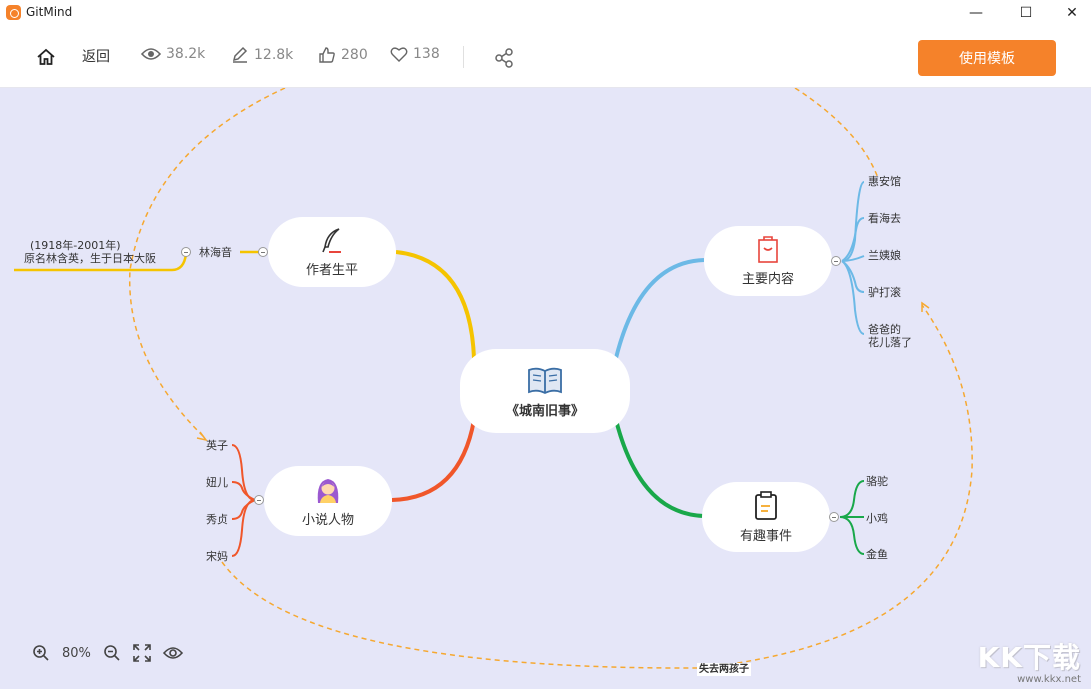  I want to click on zoom-controls: 80%, so click(107, 653).